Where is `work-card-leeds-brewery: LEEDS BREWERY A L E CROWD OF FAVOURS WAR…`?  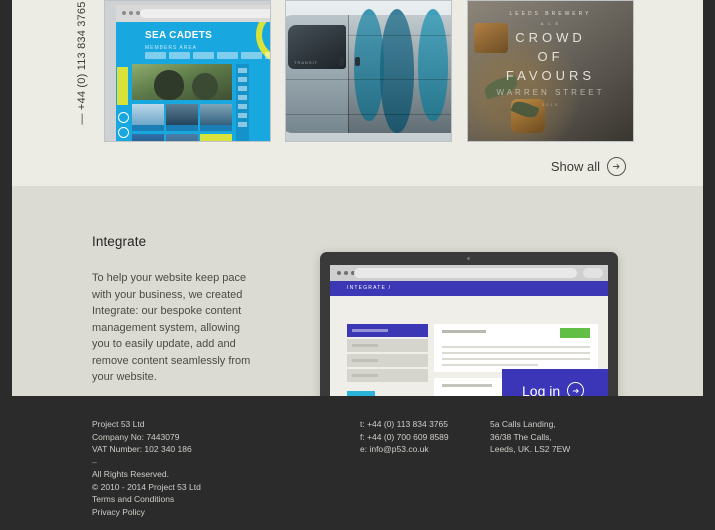
work-card-leeds-brewery: LEEDS BREWERY A L E CROWD OF FAVOURS WAR… is located at coordinates (550, 71).